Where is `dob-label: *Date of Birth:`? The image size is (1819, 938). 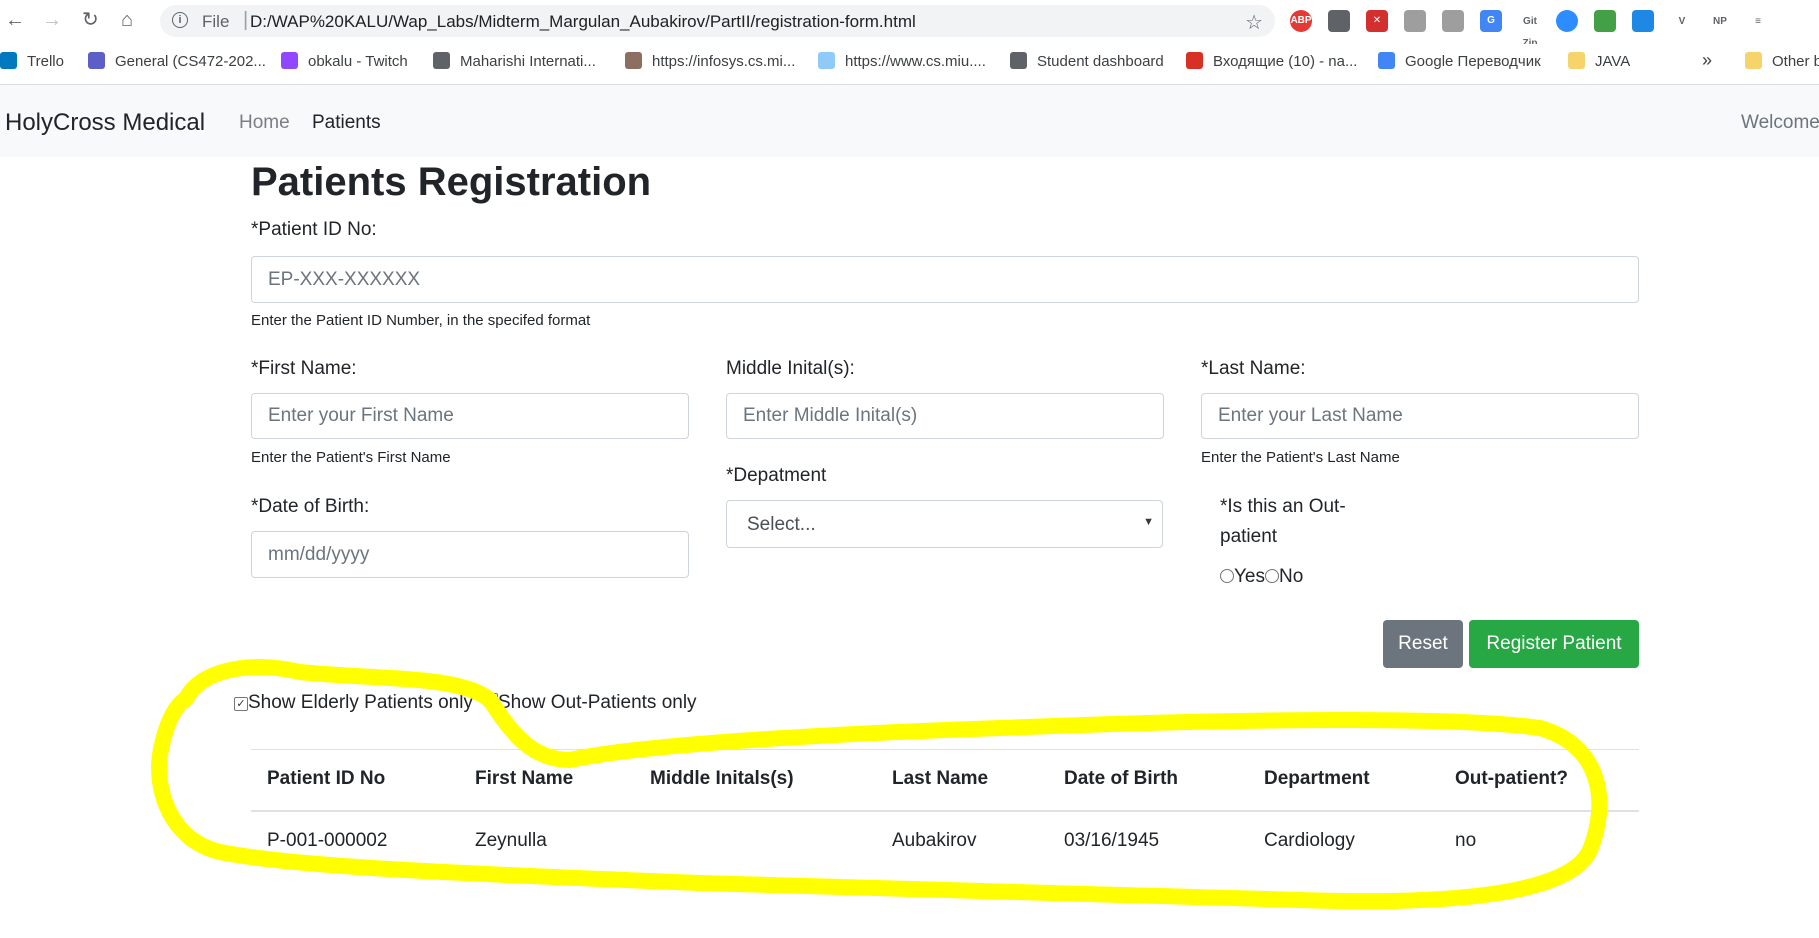
dob-label: *Date of Birth: is located at coordinates (310, 506).